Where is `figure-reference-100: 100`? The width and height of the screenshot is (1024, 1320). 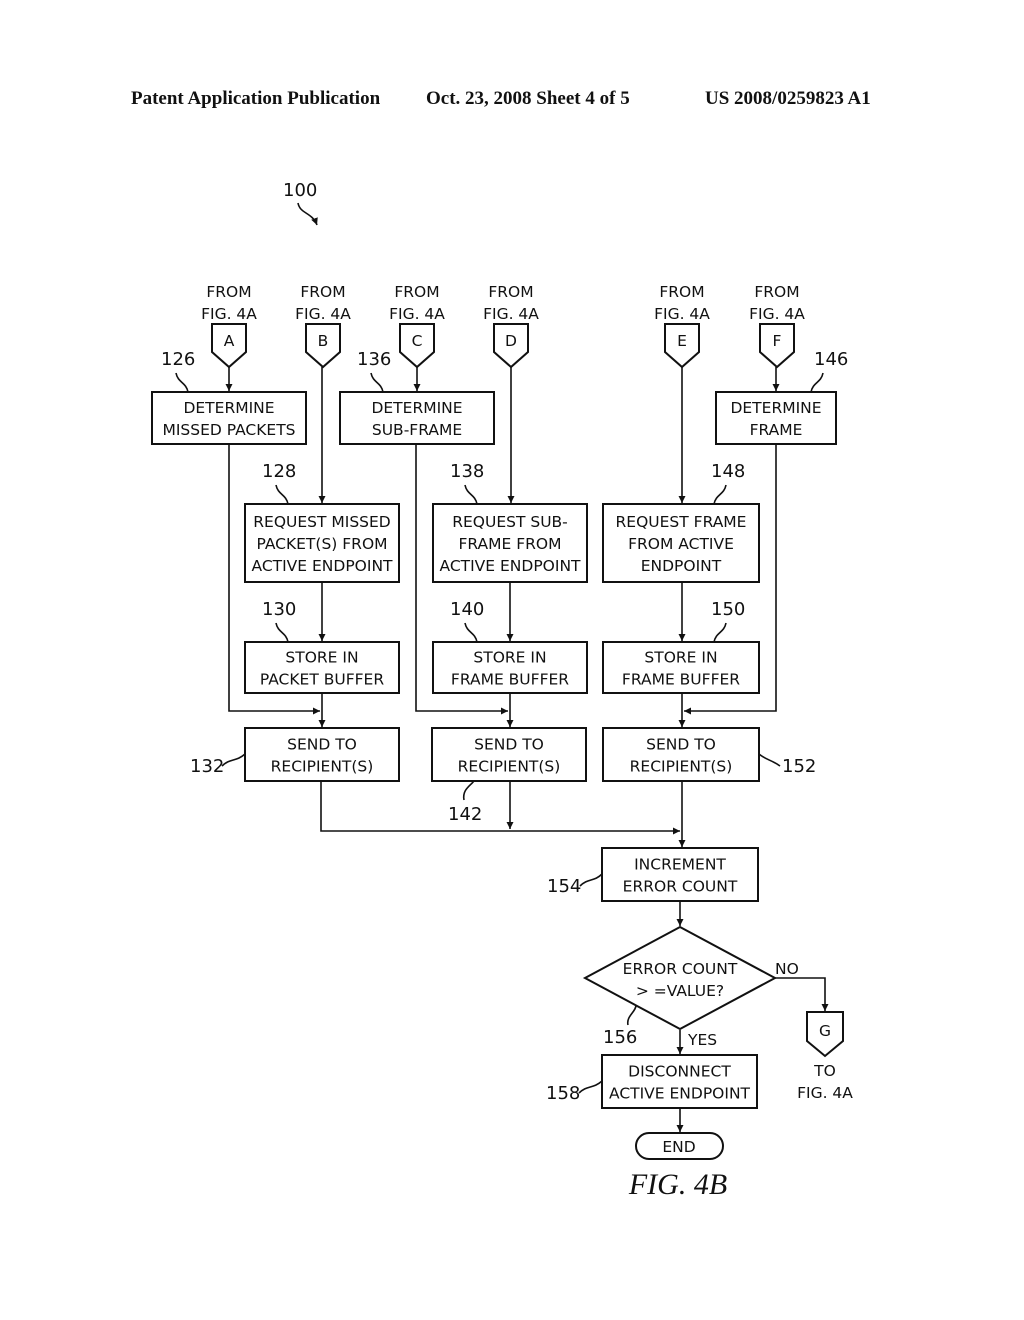
figure-reference-100: 100 is located at coordinates (300, 203).